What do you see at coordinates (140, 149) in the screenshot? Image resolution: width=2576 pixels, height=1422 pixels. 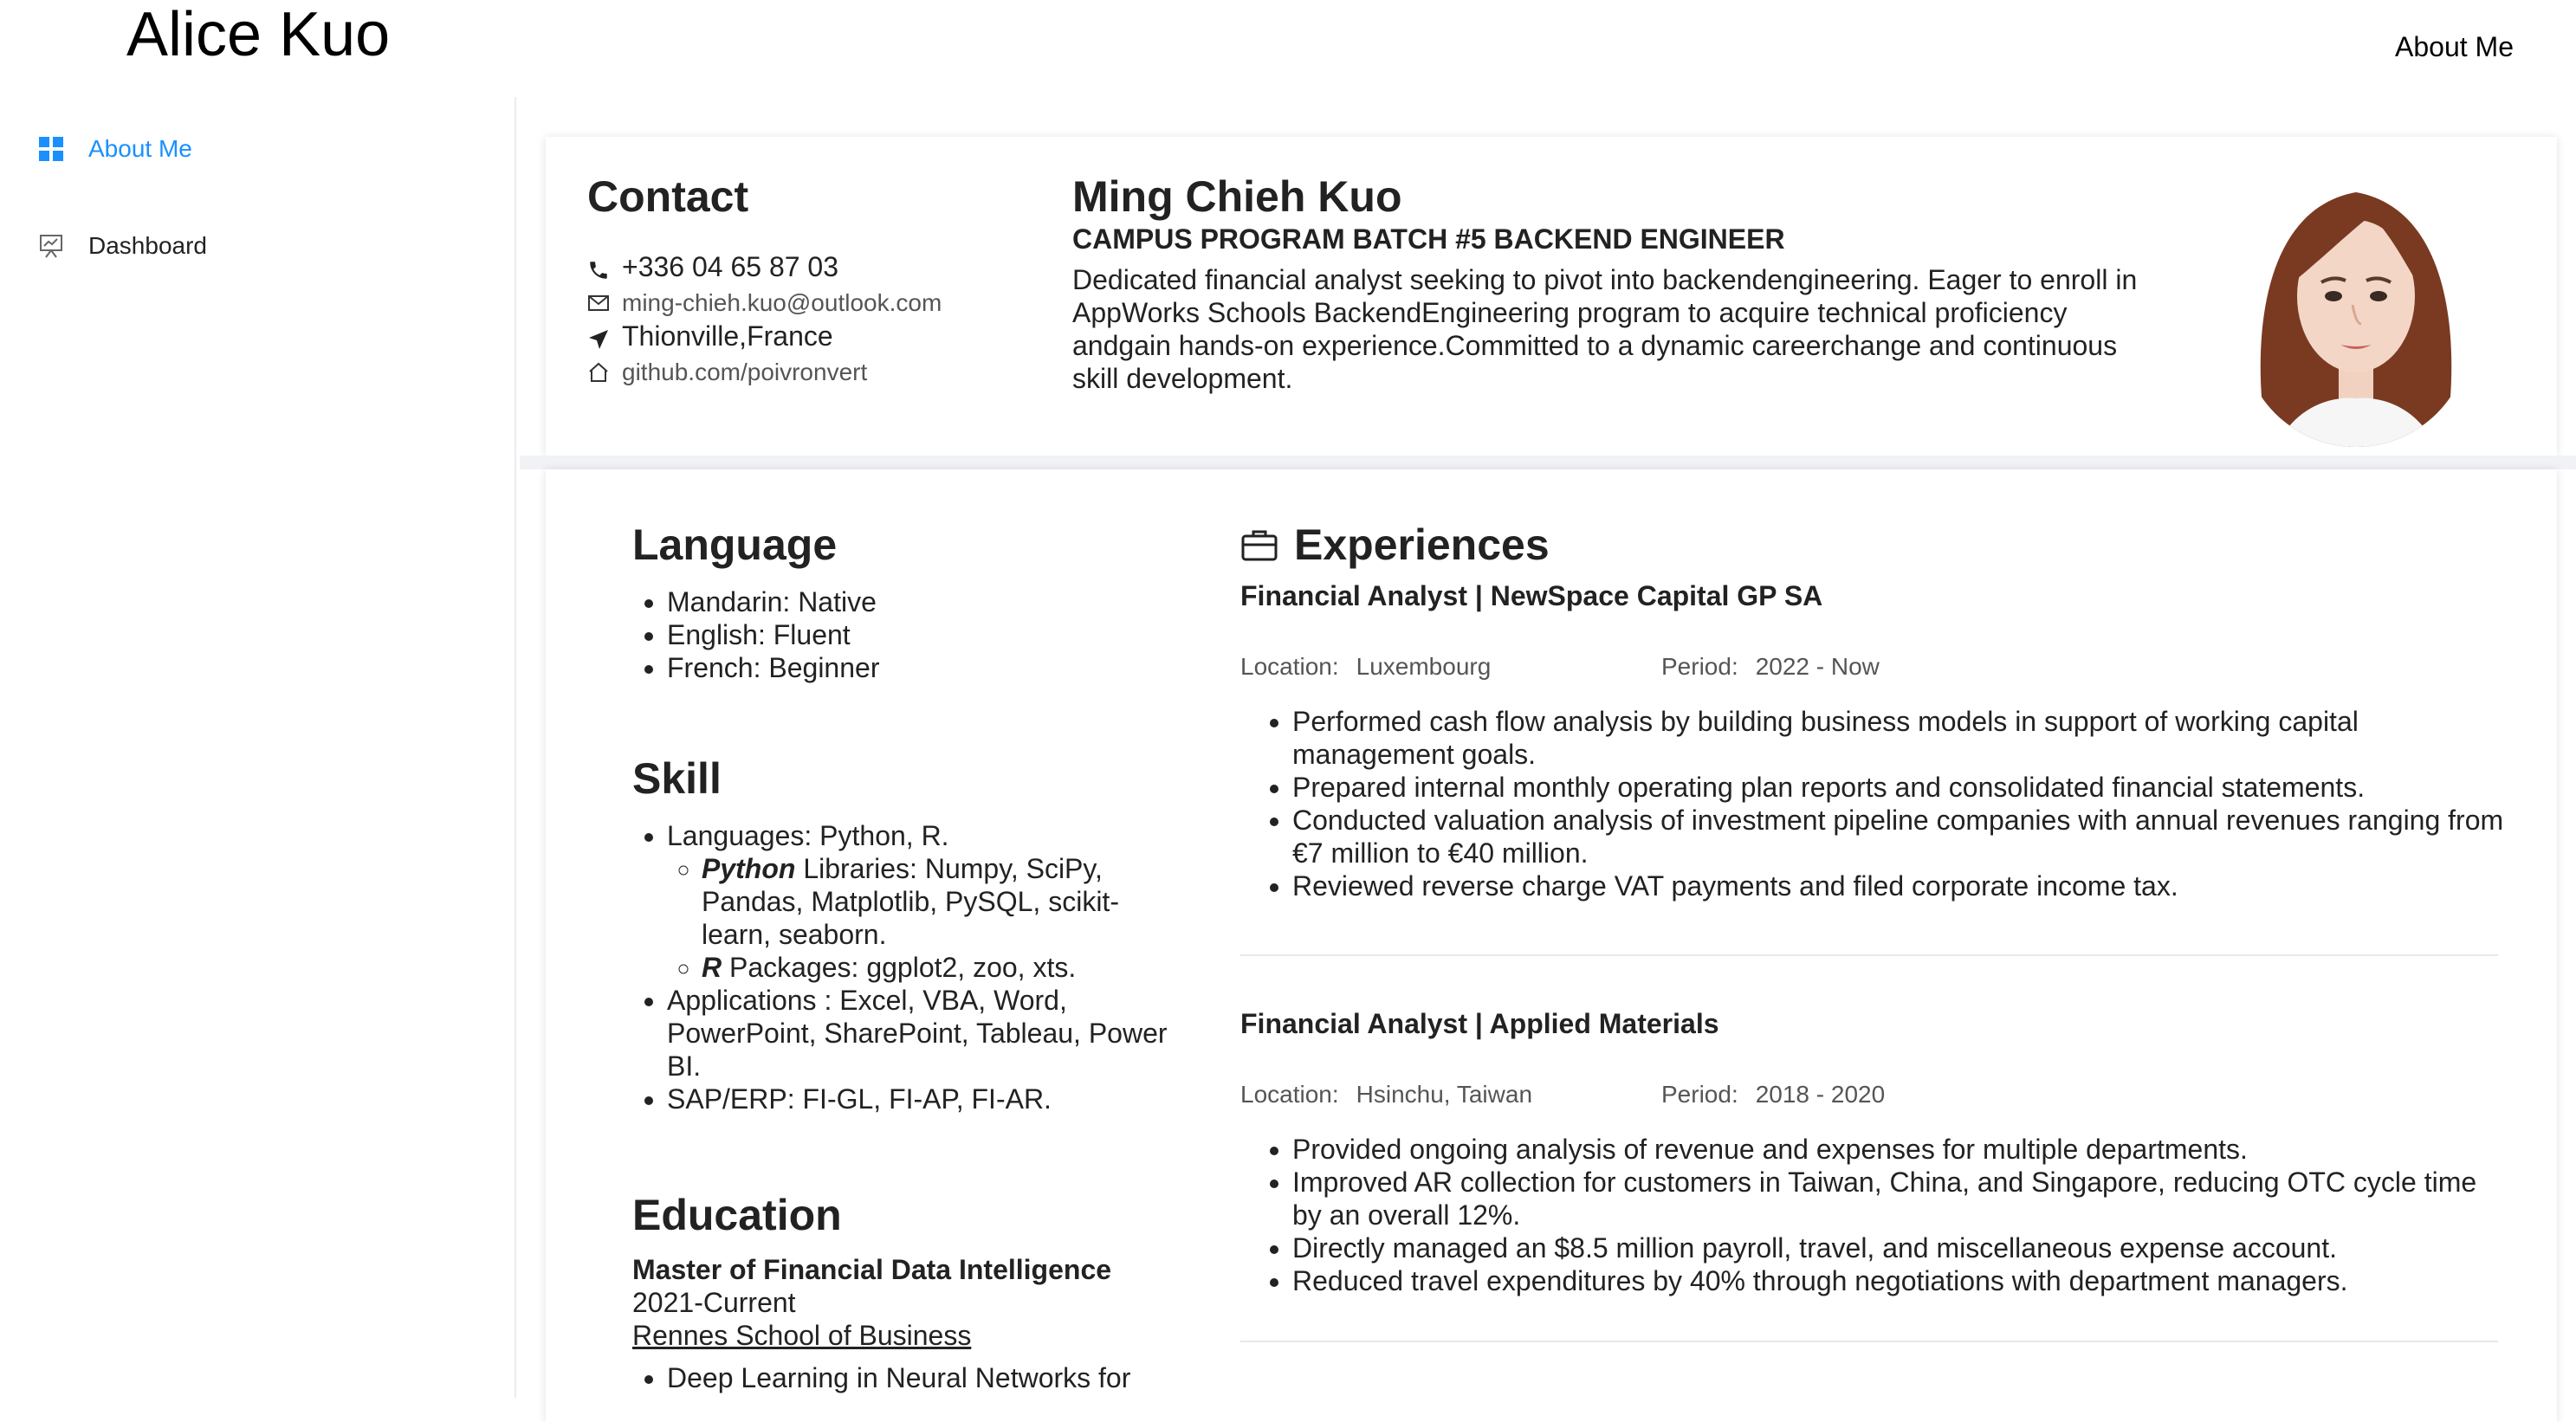 I see `sidebar-item-label: About Me` at bounding box center [140, 149].